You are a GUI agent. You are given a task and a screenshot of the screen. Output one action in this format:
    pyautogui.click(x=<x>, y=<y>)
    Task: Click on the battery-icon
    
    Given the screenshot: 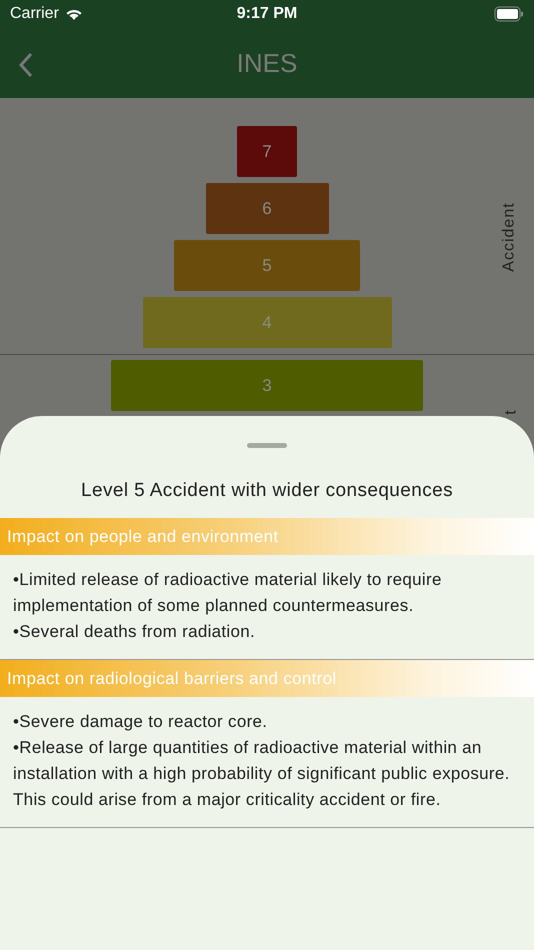 What is the action you would take?
    pyautogui.click(x=509, y=14)
    